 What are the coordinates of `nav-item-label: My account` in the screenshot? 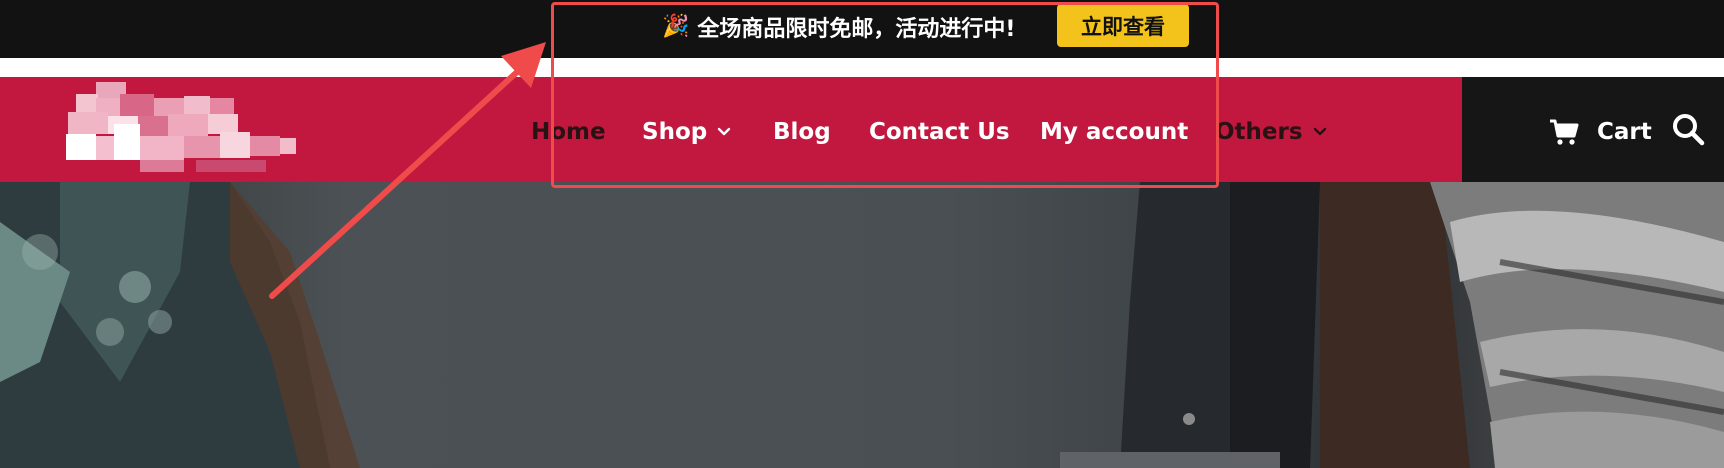 It's located at (1114, 132).